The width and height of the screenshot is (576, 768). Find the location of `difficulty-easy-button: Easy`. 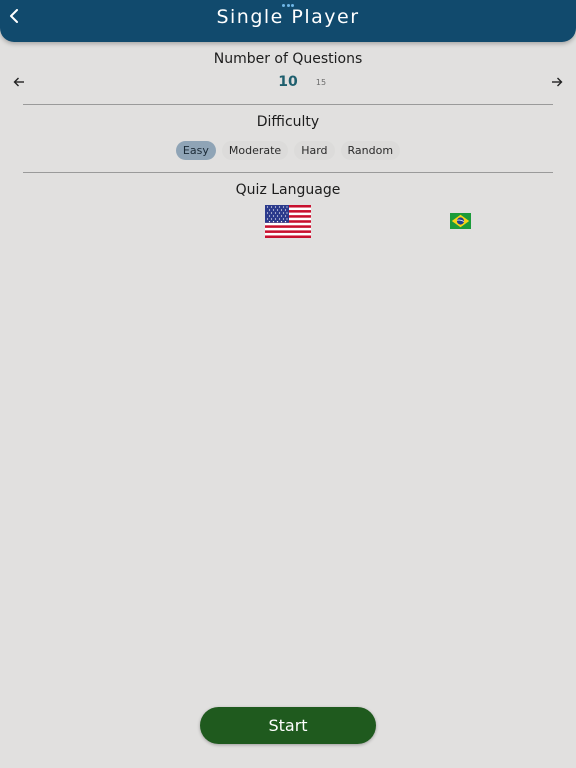

difficulty-easy-button: Easy is located at coordinates (195, 150).